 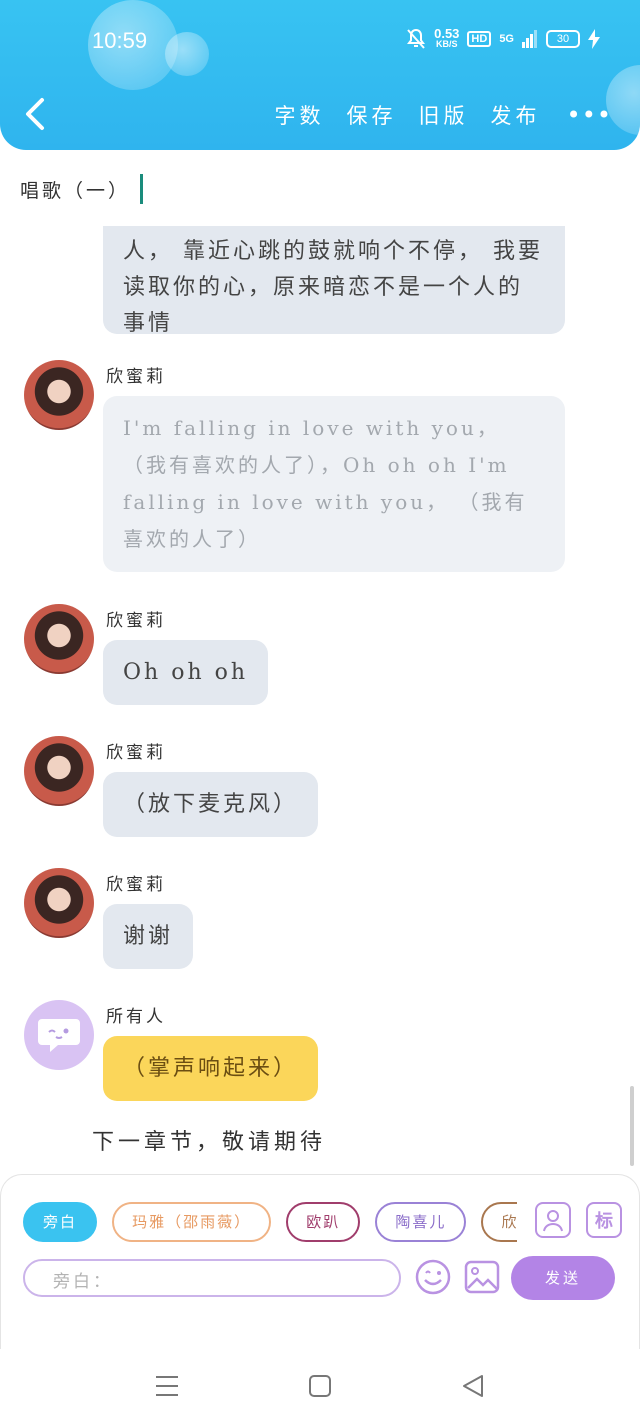 I want to click on hd-badge: HD, so click(x=479, y=39).